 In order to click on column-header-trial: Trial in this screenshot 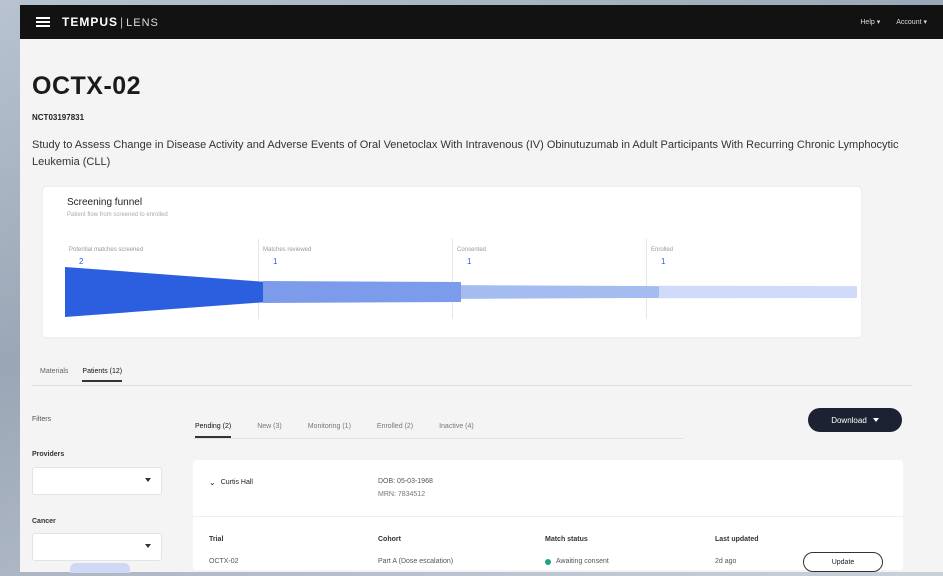, I will do `click(216, 539)`.